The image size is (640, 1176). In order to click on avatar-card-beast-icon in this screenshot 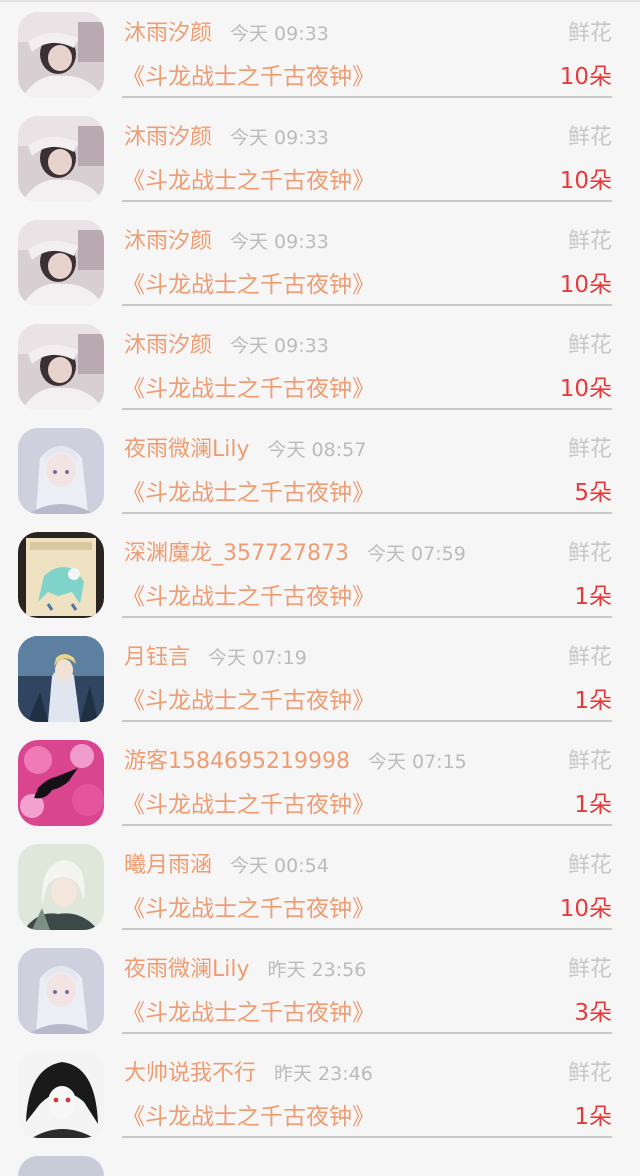, I will do `click(61, 575)`.